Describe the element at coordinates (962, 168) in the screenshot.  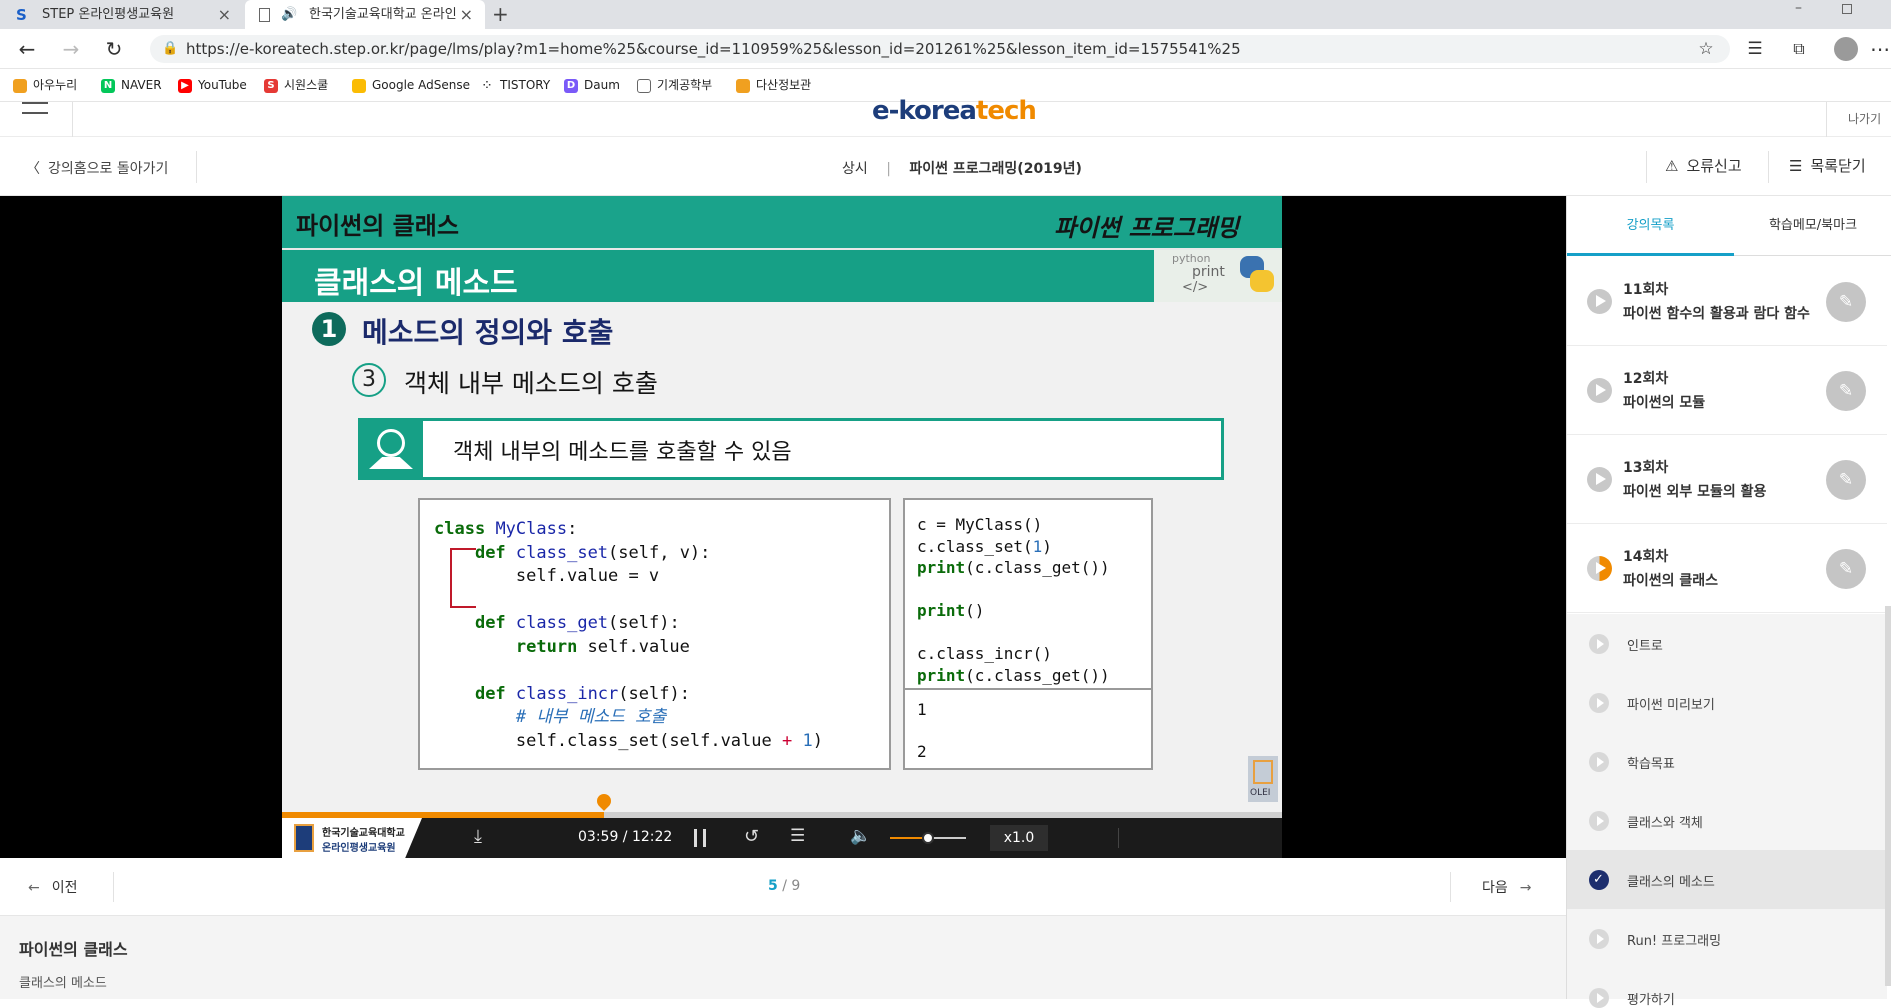
I see `course-heading: 상시 | 파이썬 프로그래밍(2019년)` at that location.